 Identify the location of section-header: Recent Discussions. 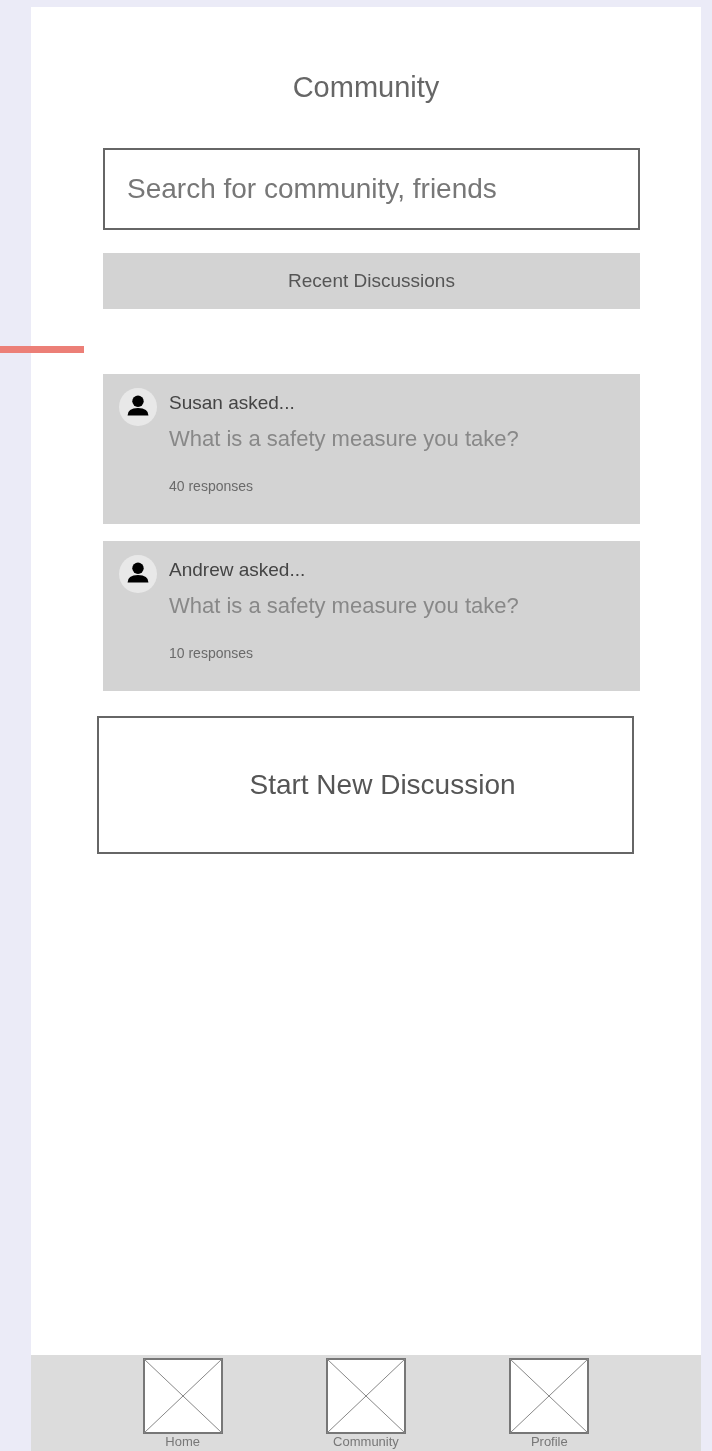
(371, 281).